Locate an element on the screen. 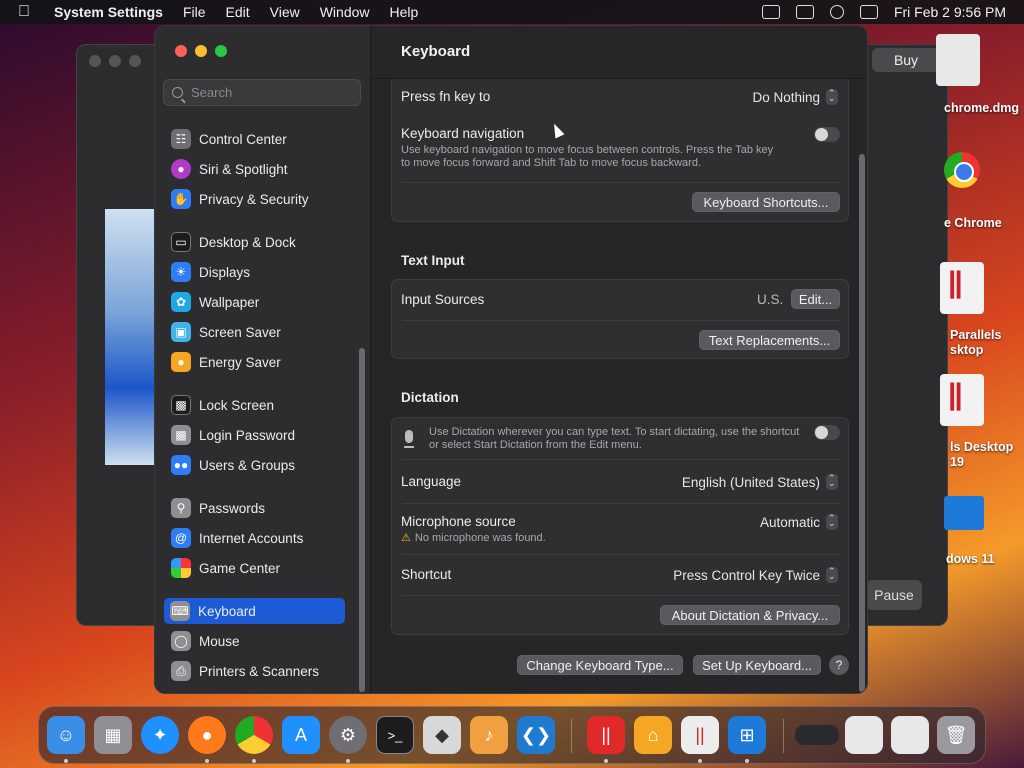 The height and width of the screenshot is (768, 1024). desktop-item-label: Parallels sktop is located at coordinates (982, 343).